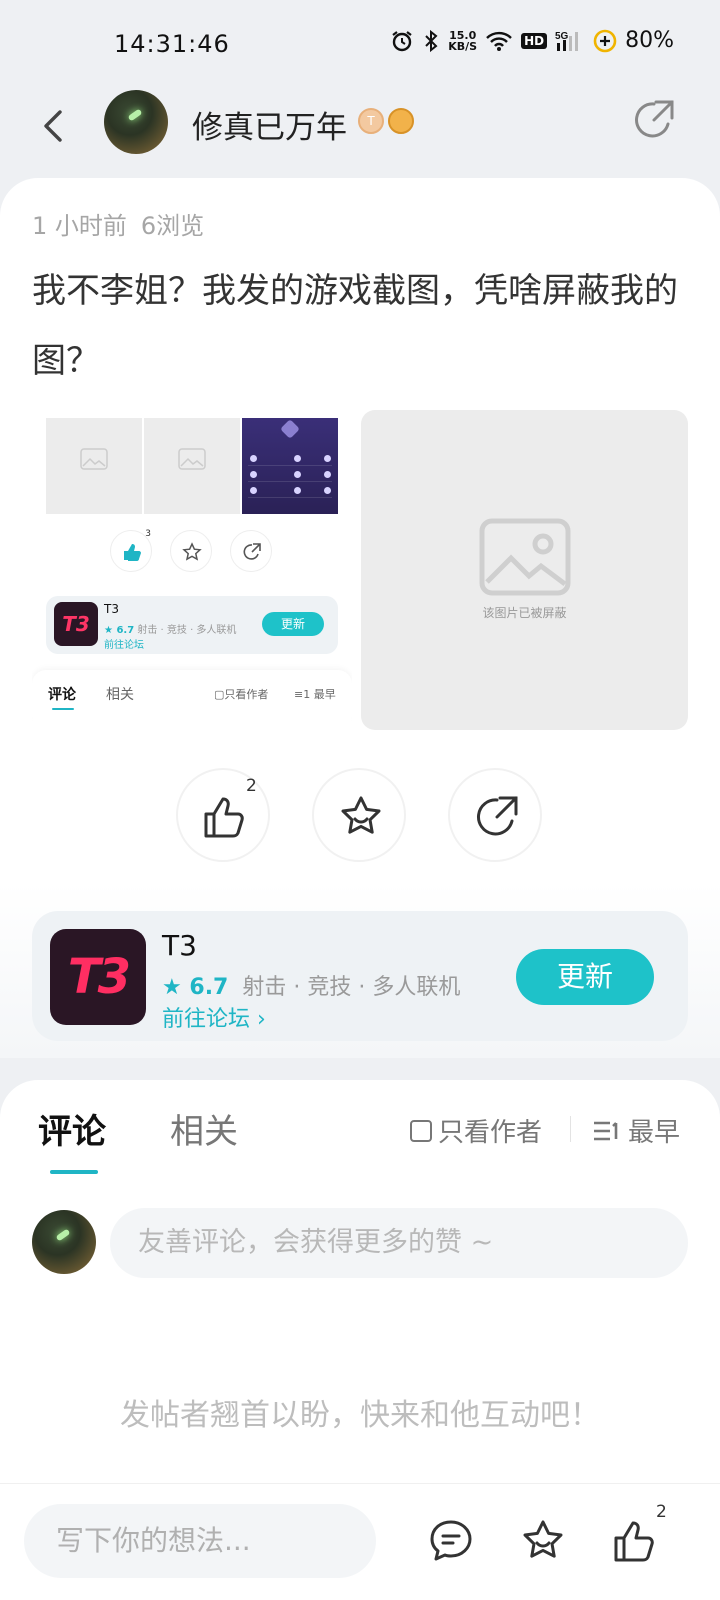  I want to click on game-tags: 射击 · 竞技 · 多人联机, so click(351, 987).